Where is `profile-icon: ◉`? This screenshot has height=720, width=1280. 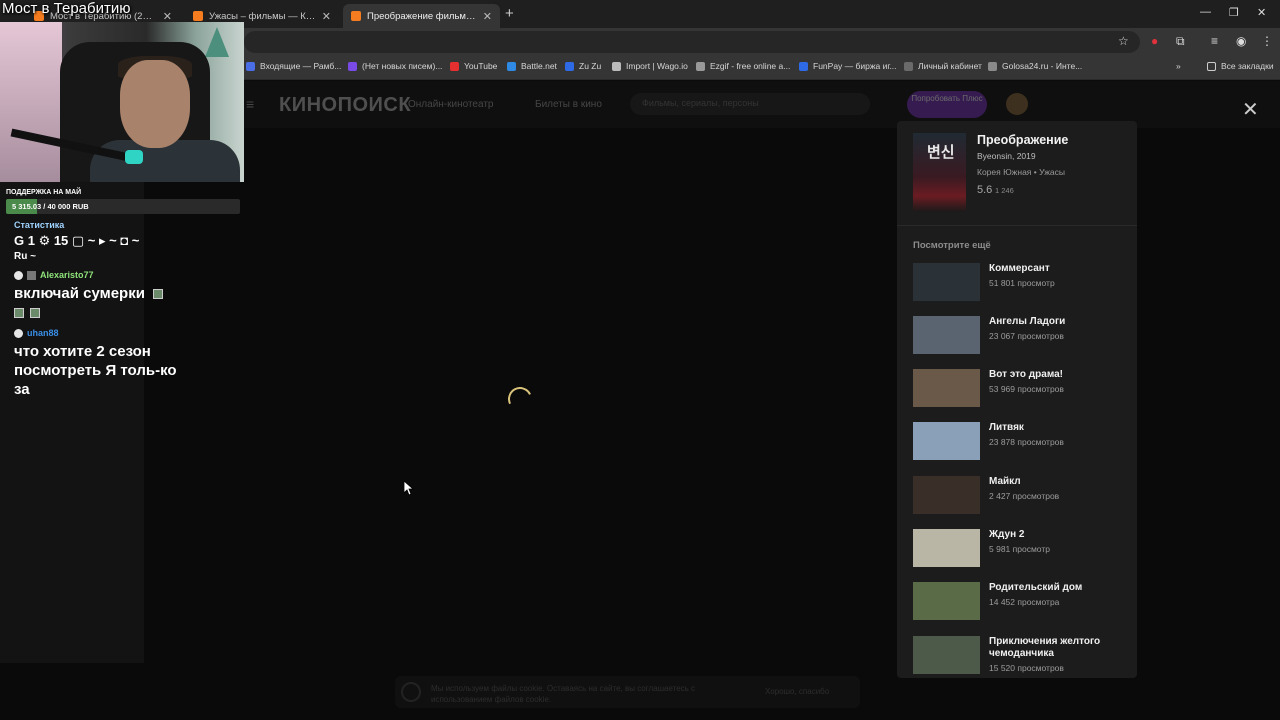 profile-icon: ◉ is located at coordinates (1241, 41).